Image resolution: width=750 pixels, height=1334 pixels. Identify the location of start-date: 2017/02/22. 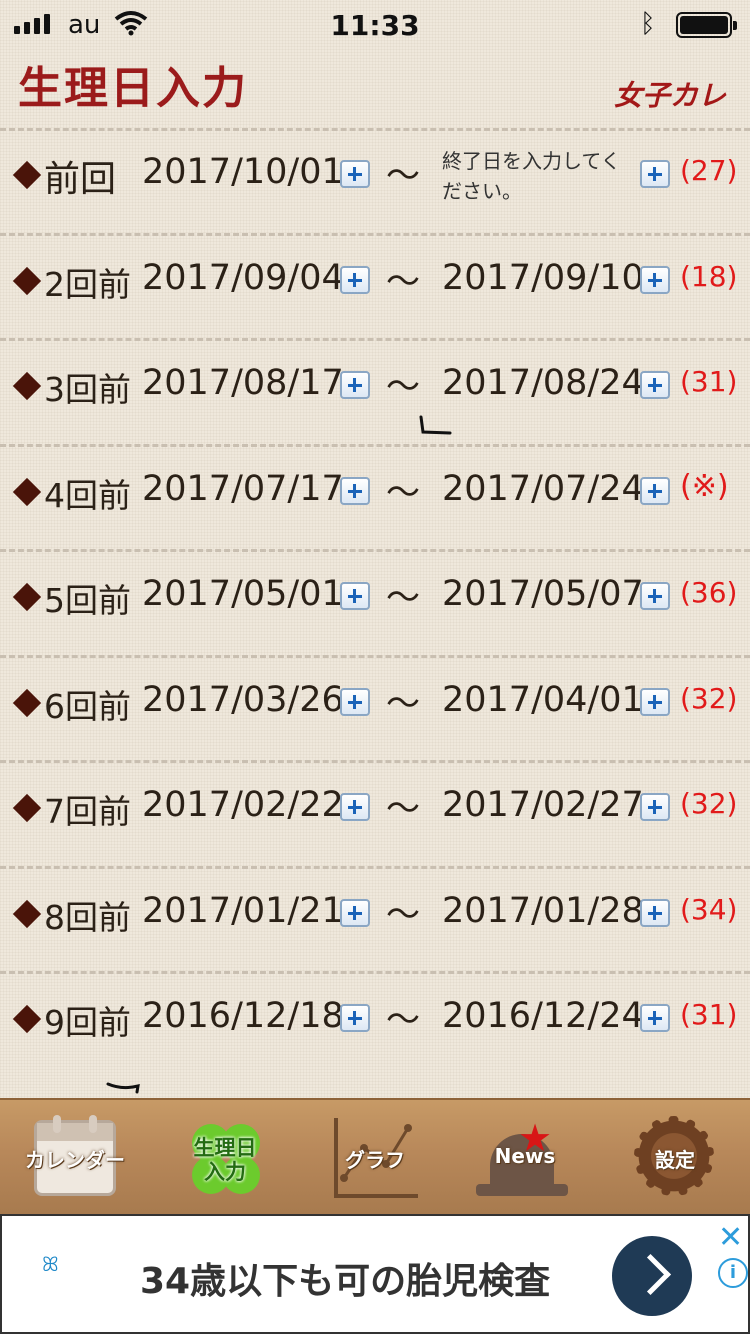
(243, 805).